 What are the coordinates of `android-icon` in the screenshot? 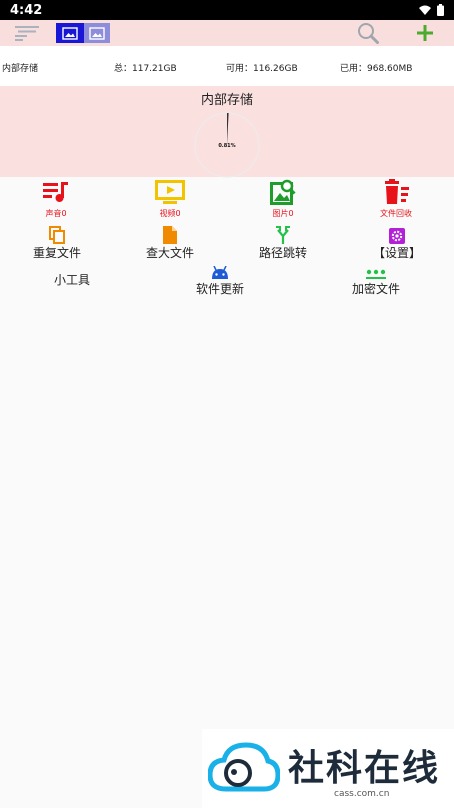 It's located at (220, 272).